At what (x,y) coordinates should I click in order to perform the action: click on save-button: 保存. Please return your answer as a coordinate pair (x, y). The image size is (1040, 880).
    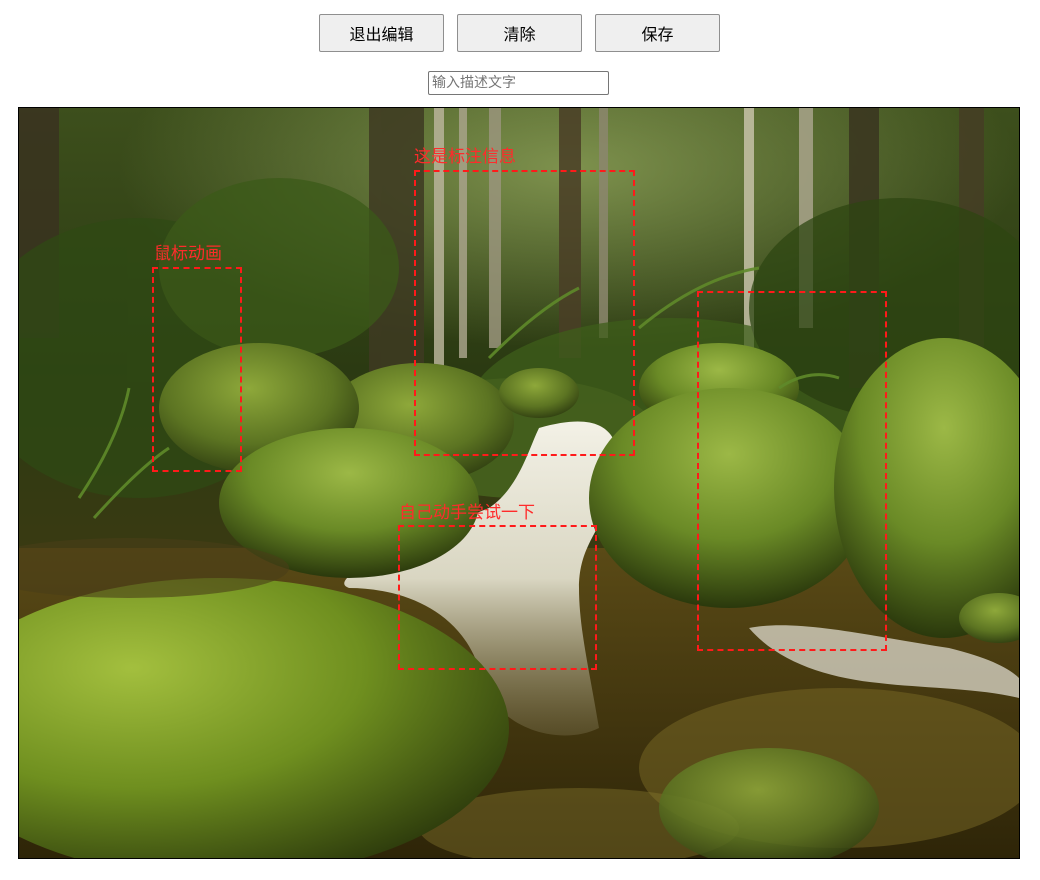
    Looking at the image, I should click on (657, 33).